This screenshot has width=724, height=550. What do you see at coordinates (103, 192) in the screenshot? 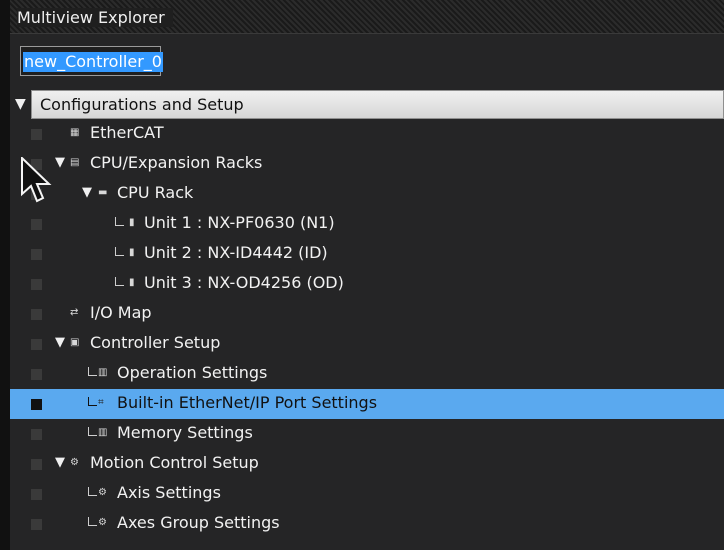
I see `cpu-rack-icon: ▬` at bounding box center [103, 192].